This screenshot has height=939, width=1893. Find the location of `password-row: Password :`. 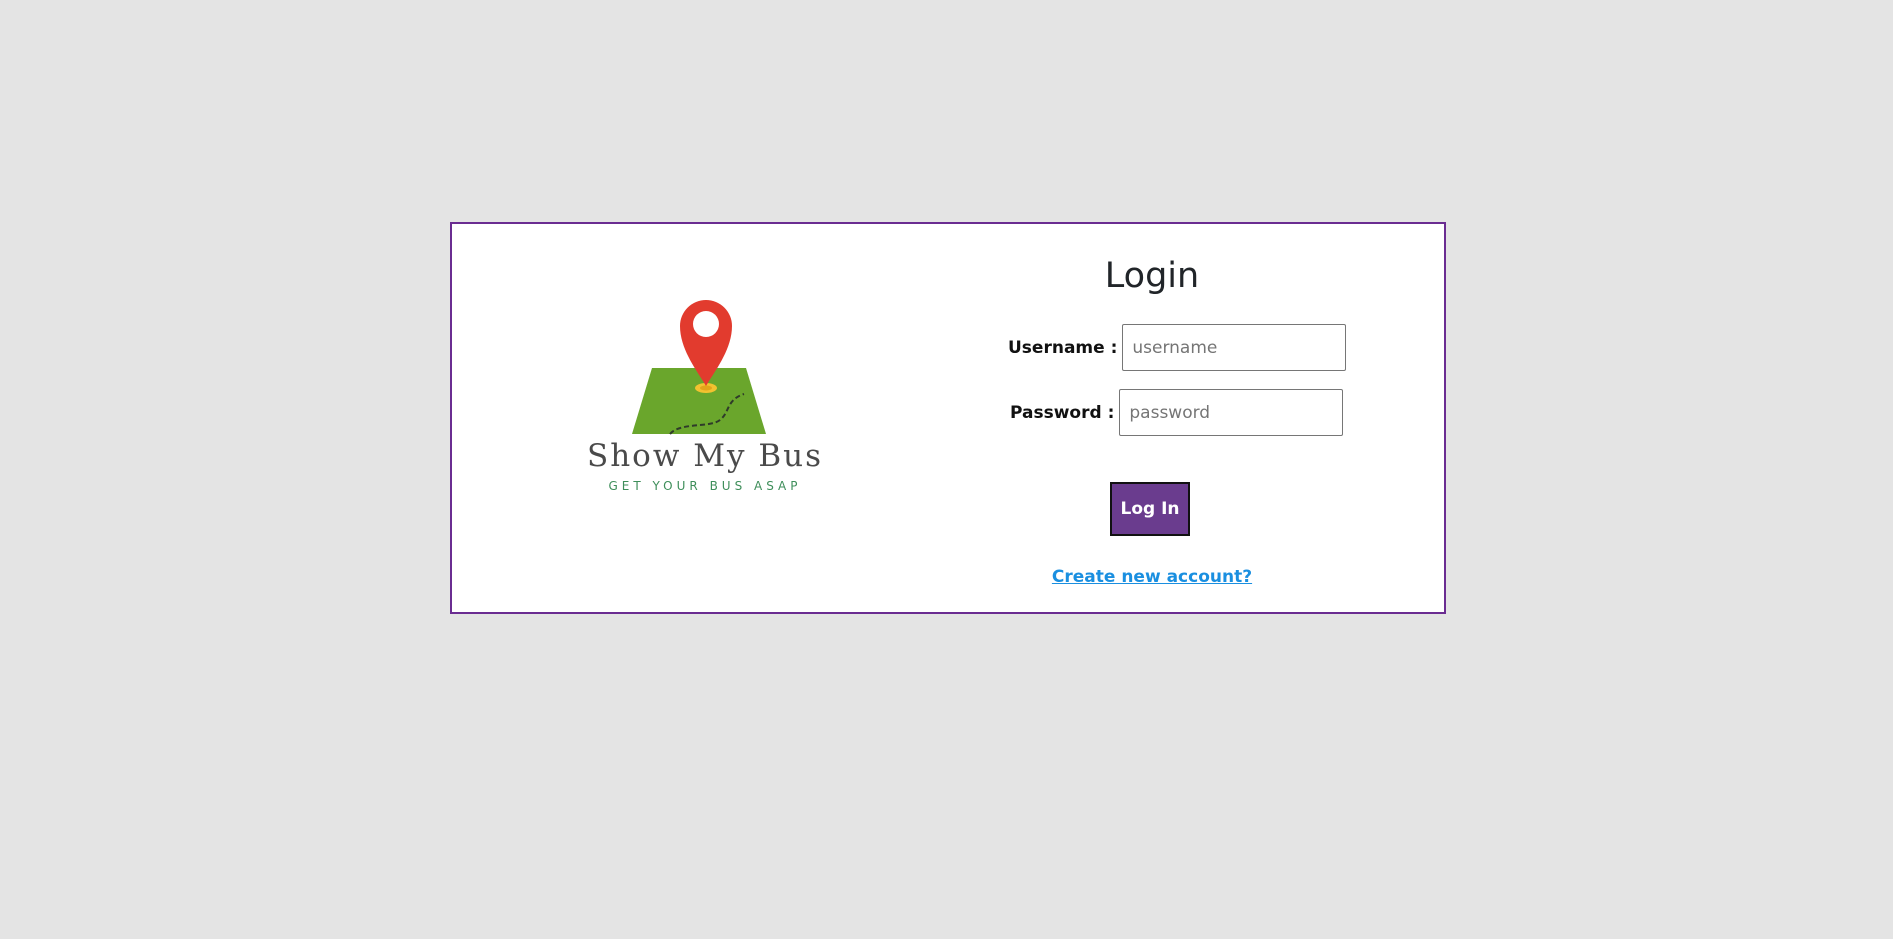

password-row: Password : is located at coordinates (1177, 412).